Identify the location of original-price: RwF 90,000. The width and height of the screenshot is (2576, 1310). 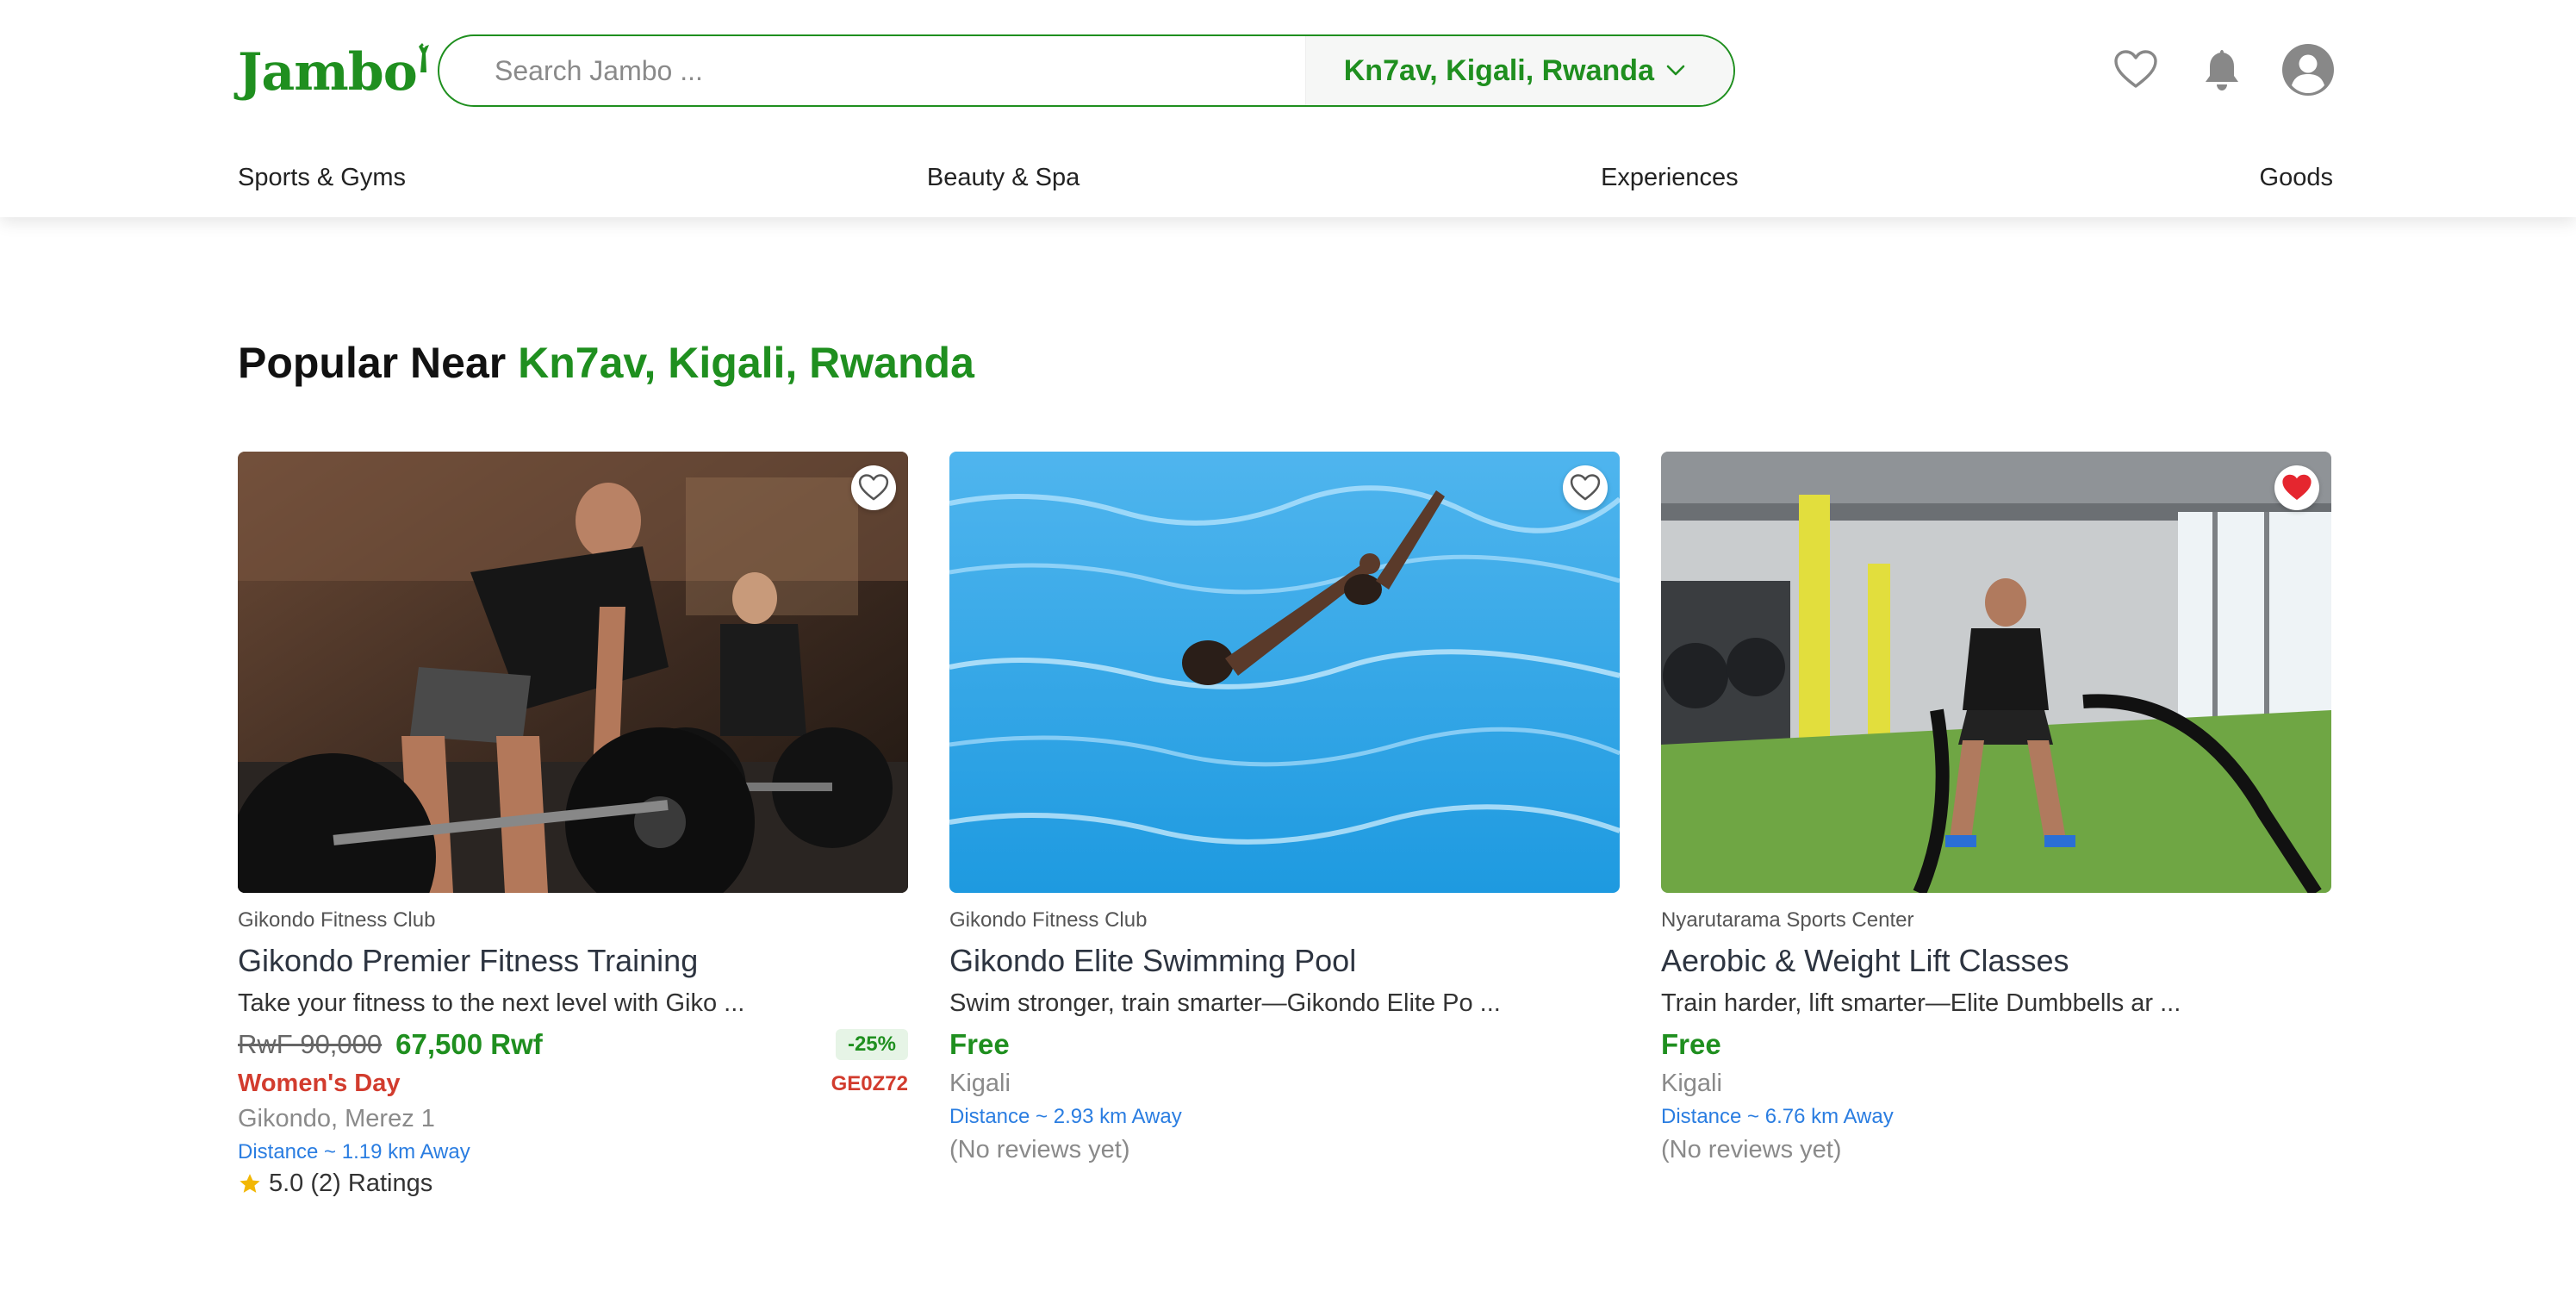
(310, 1044).